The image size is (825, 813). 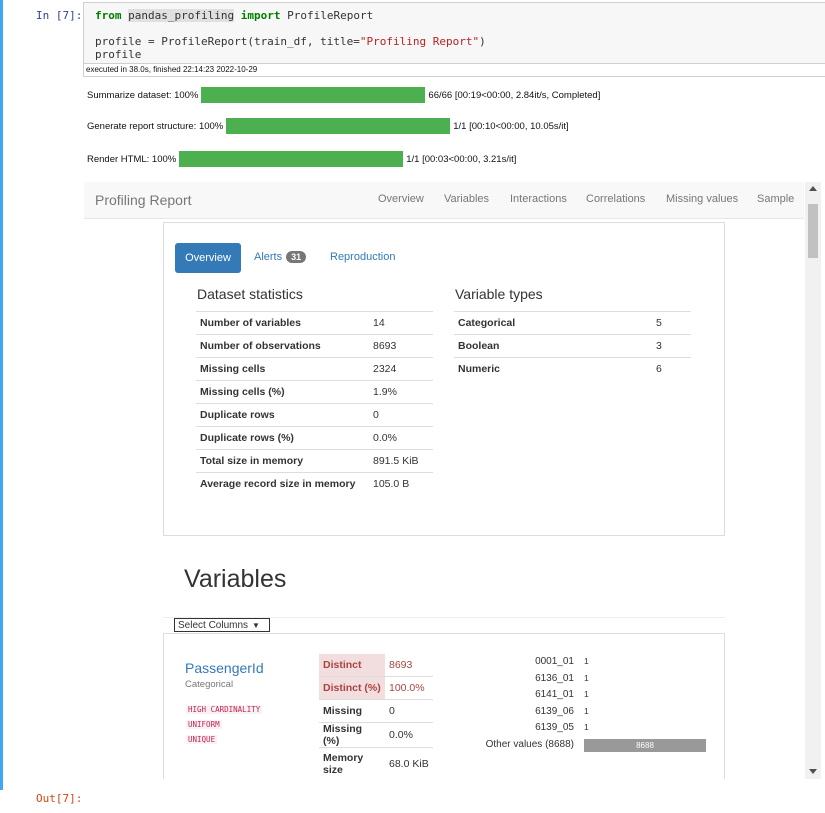 I want to click on dataset-statistics-title: Dataset statistics, so click(x=250, y=294).